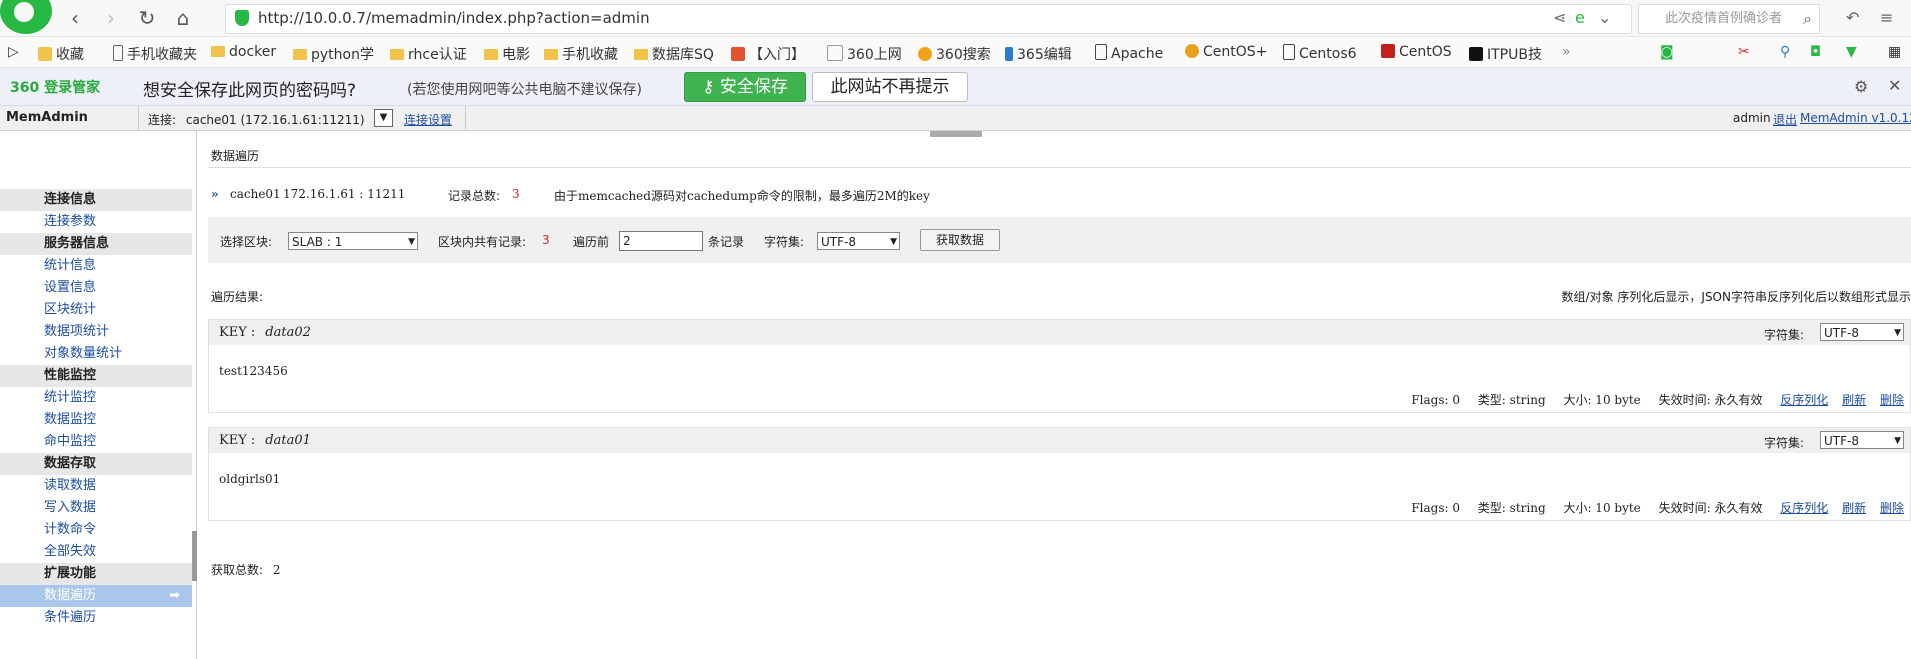 This screenshot has height=659, width=1911. I want to click on bookmarks-overflow: », so click(1566, 52).